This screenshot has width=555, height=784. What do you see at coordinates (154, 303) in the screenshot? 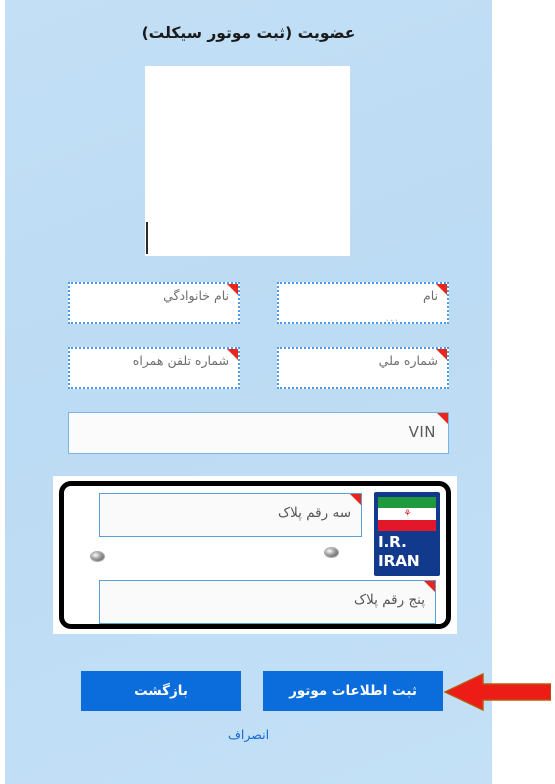
I see `last-name-field: نام خانوادگي` at bounding box center [154, 303].